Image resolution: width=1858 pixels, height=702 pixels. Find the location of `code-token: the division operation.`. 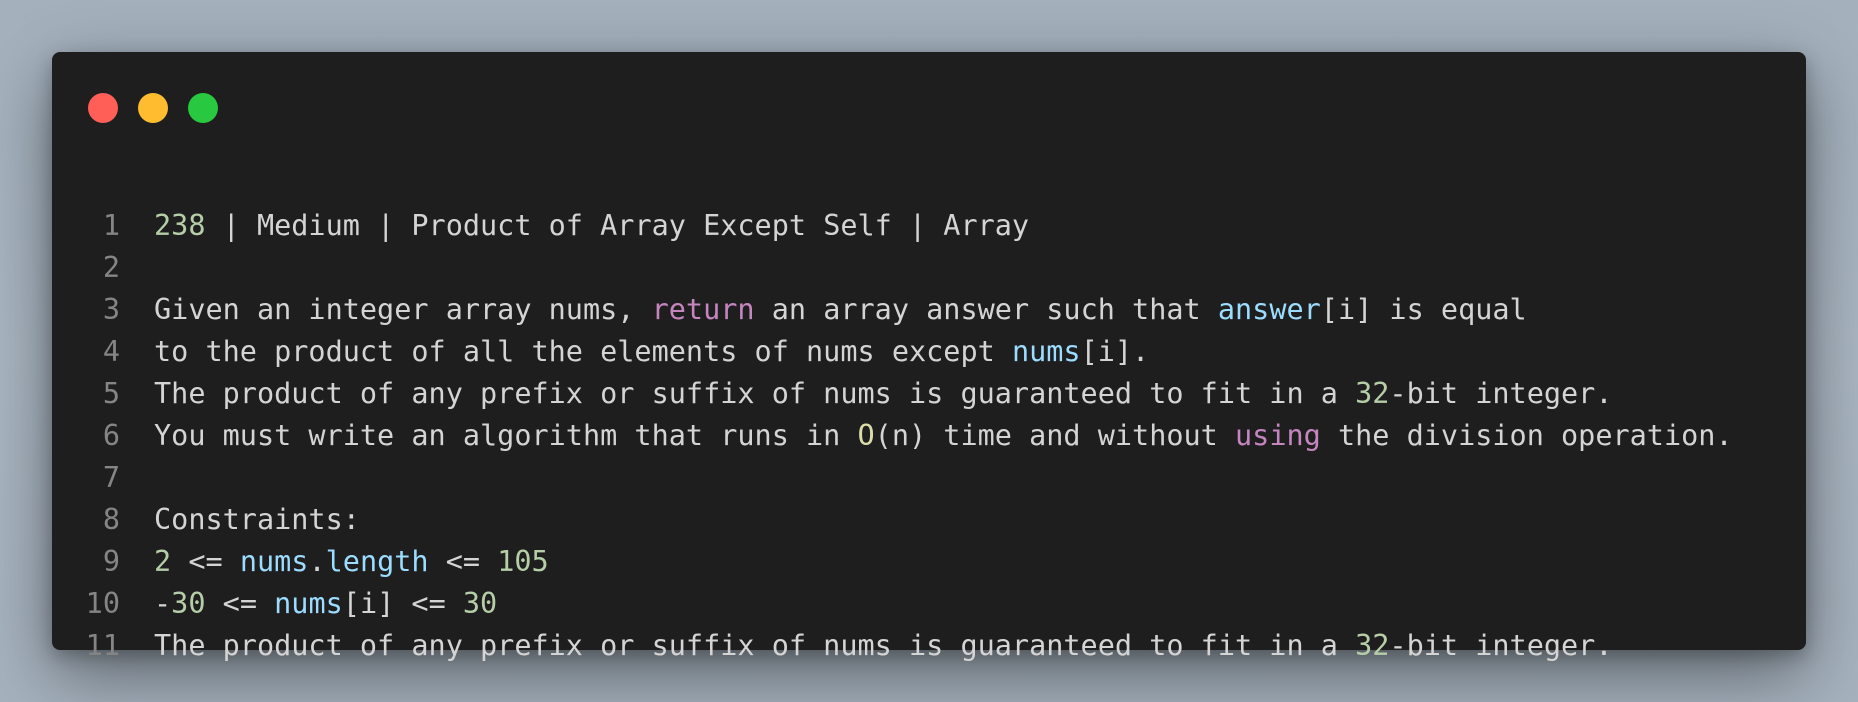

code-token: the division operation. is located at coordinates (1526, 435).